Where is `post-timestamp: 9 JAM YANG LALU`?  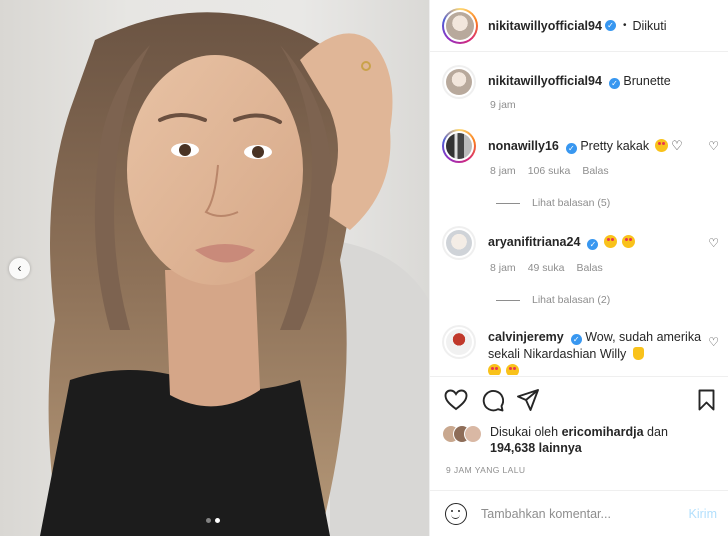 post-timestamp: 9 JAM YANG LALU is located at coordinates (485, 470).